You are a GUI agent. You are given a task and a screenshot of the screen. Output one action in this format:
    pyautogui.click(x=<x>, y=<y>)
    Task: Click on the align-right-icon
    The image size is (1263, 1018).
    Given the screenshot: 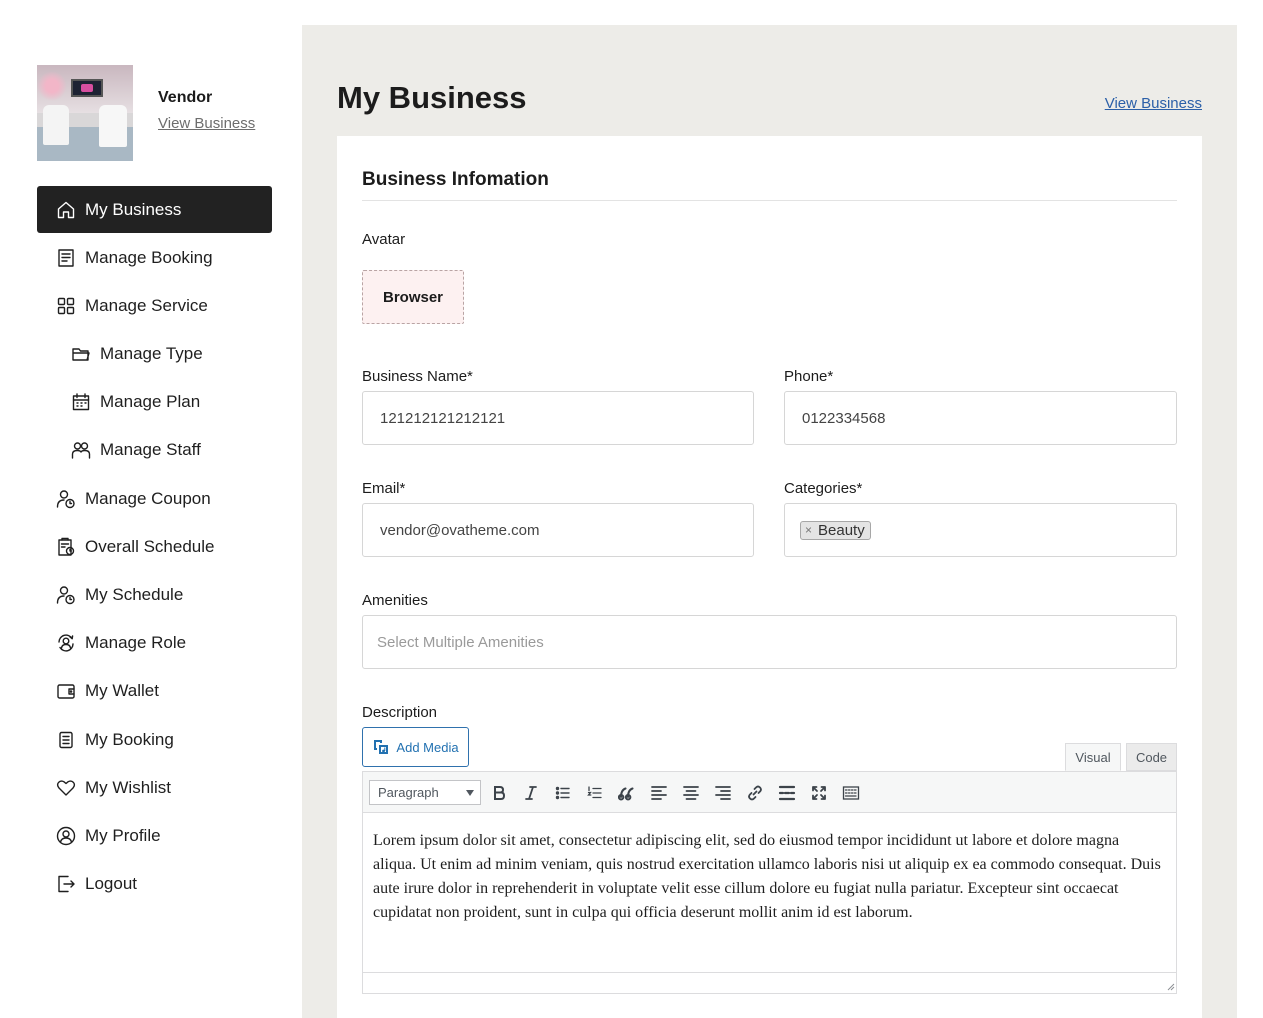 What is the action you would take?
    pyautogui.click(x=723, y=793)
    